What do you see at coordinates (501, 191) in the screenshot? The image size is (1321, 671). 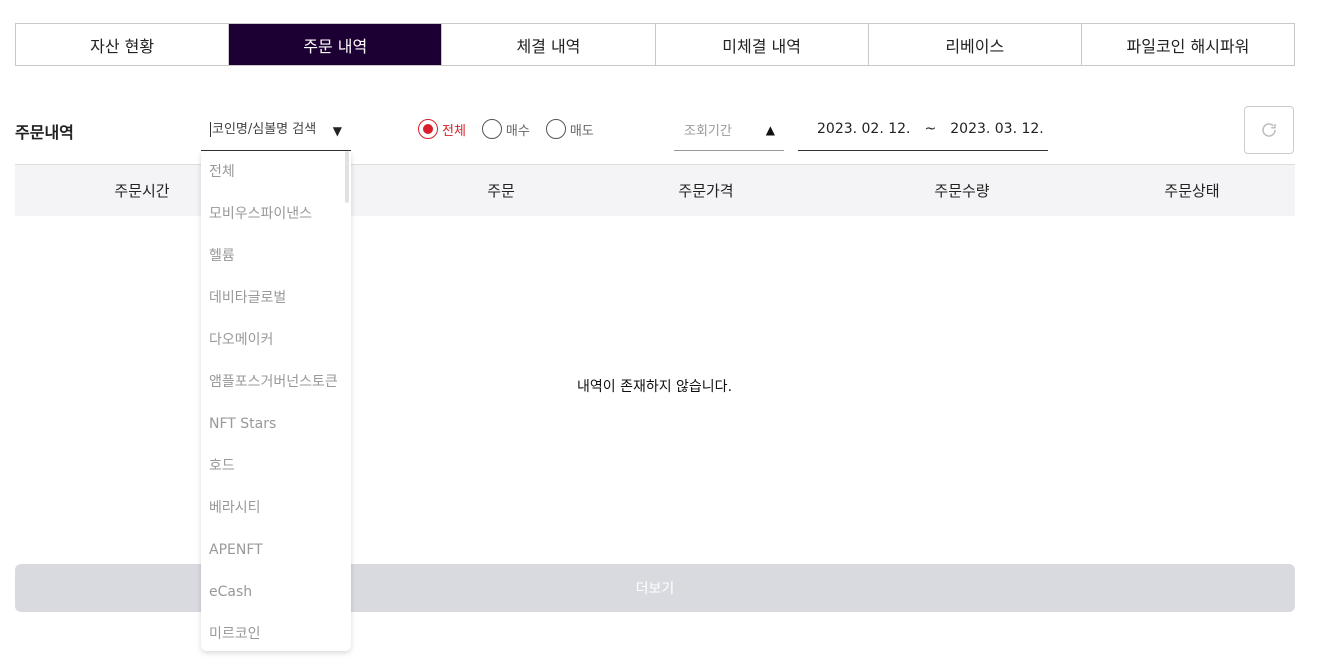 I see `column-header: 주문` at bounding box center [501, 191].